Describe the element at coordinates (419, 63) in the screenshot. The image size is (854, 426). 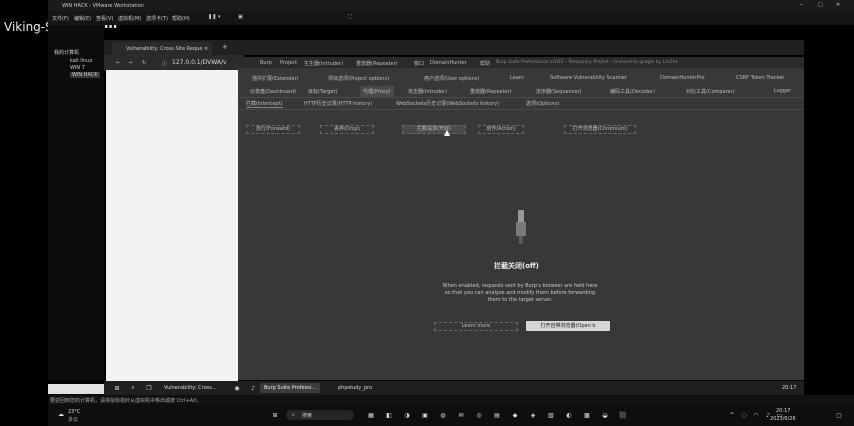
I see `burp-menu-window: 窗口` at that location.